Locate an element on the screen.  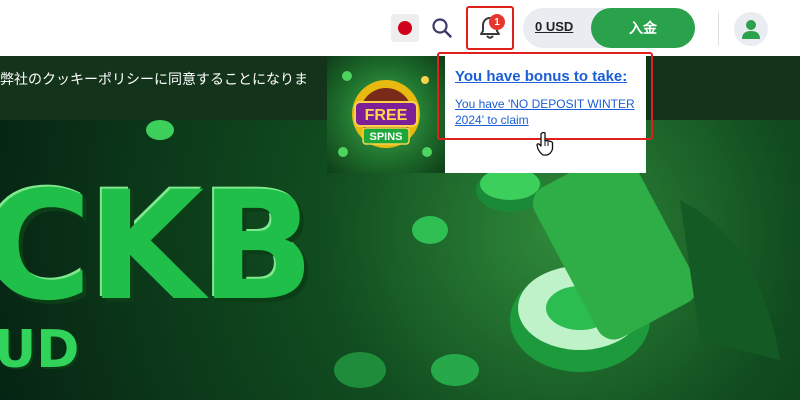
pointer-cursor-icon is located at coordinates (545, 143).